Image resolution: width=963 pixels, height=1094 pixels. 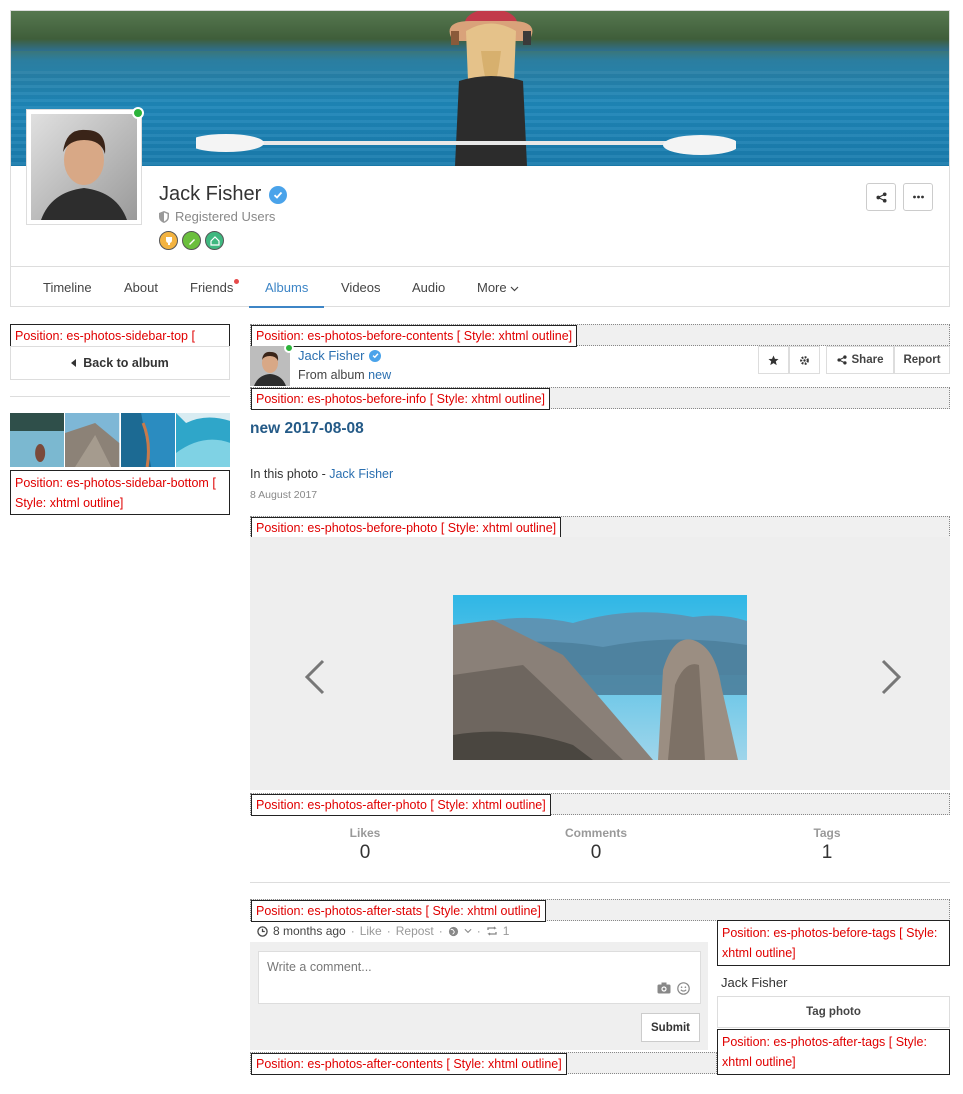 I want to click on pencil-badge-icon, so click(x=191, y=240).